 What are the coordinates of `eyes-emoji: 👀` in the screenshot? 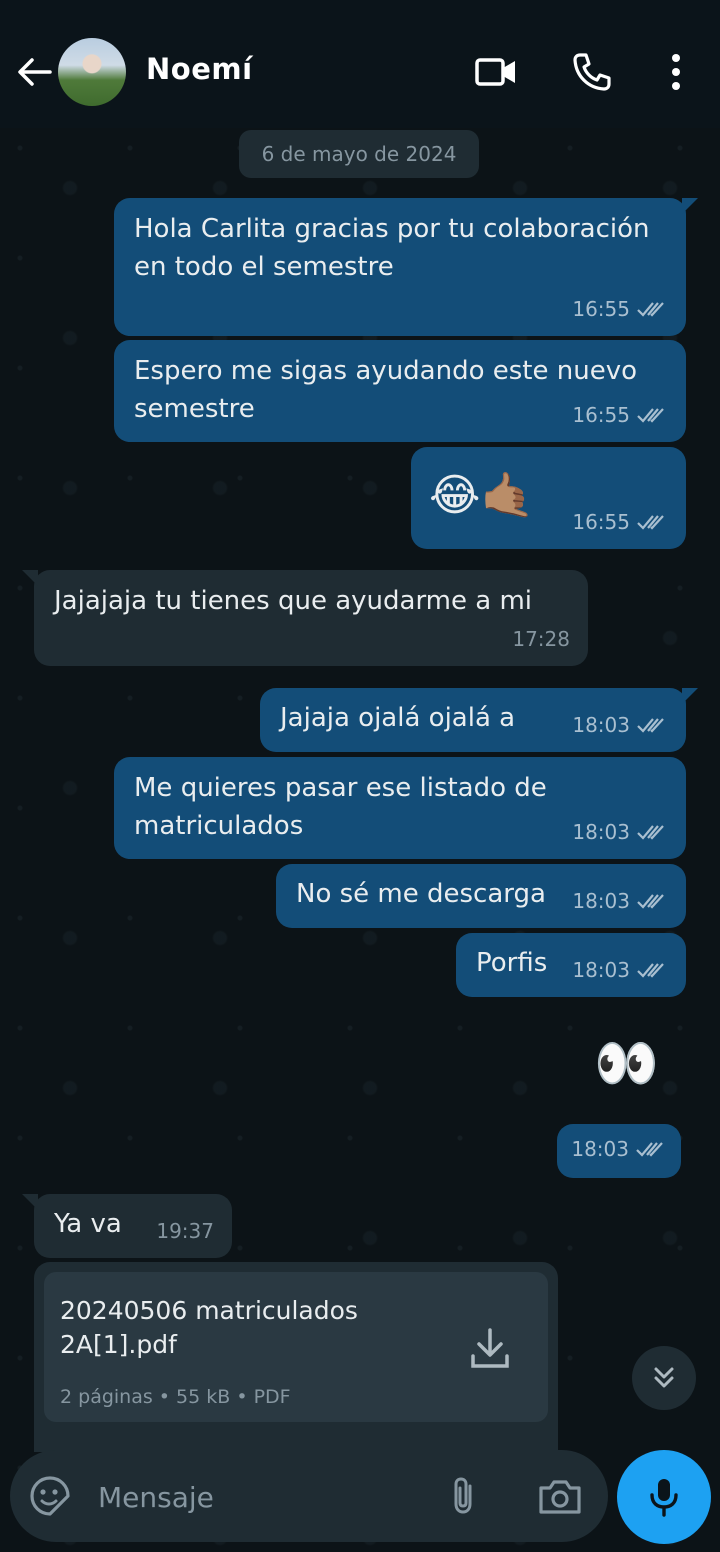 It's located at (626, 1064).